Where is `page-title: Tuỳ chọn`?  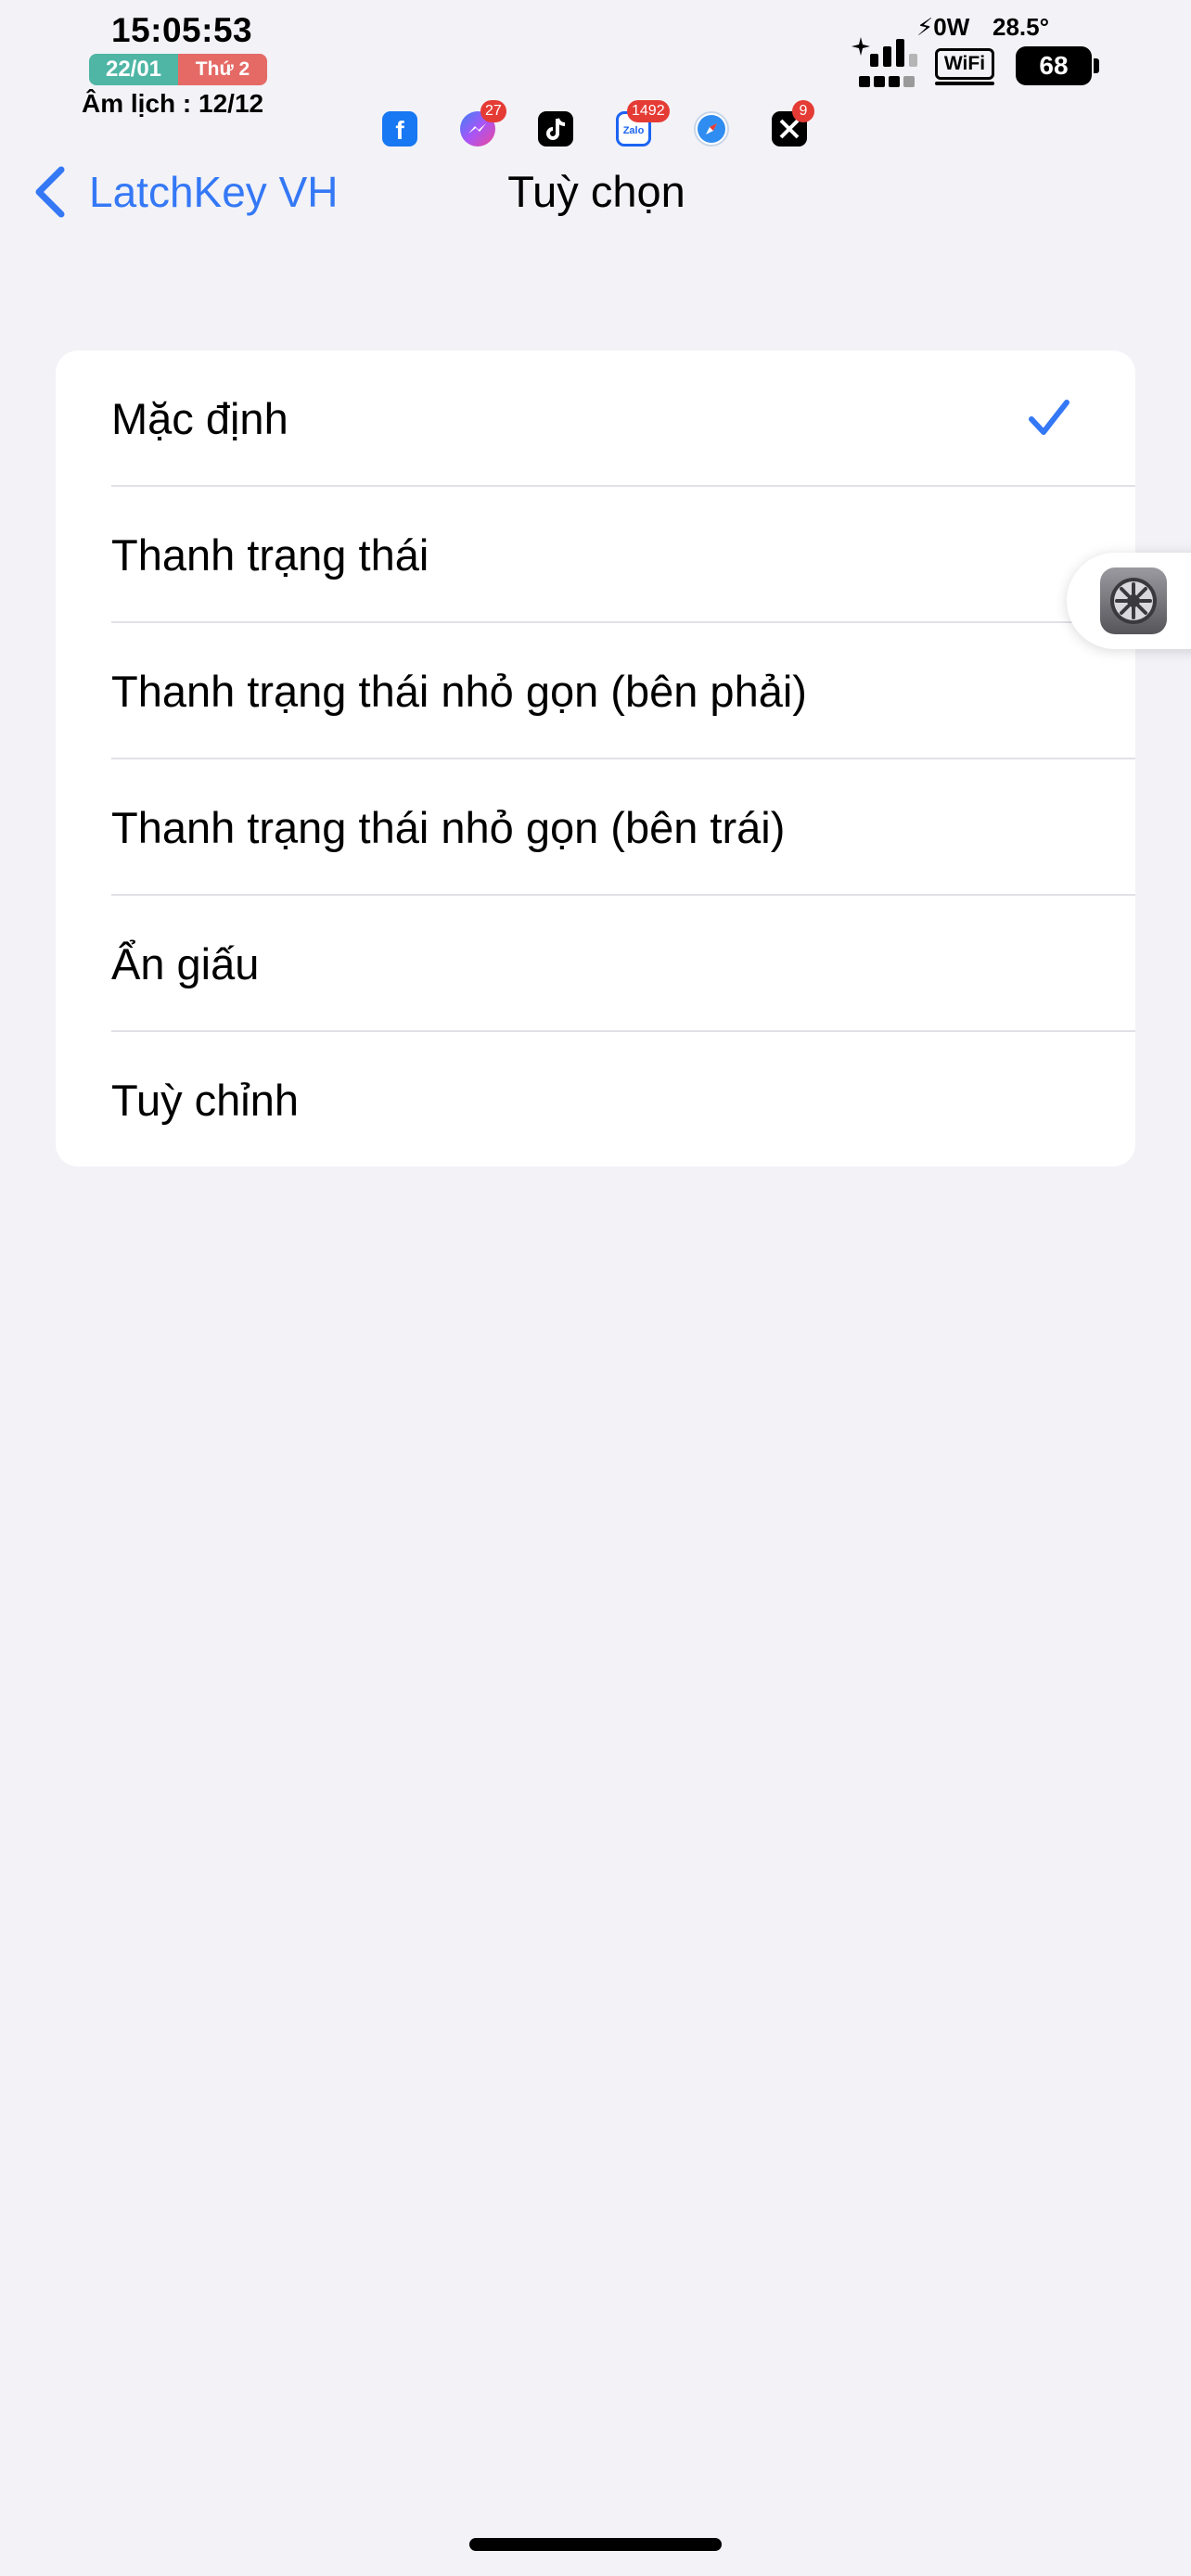 page-title: Tuỳ chọn is located at coordinates (596, 191).